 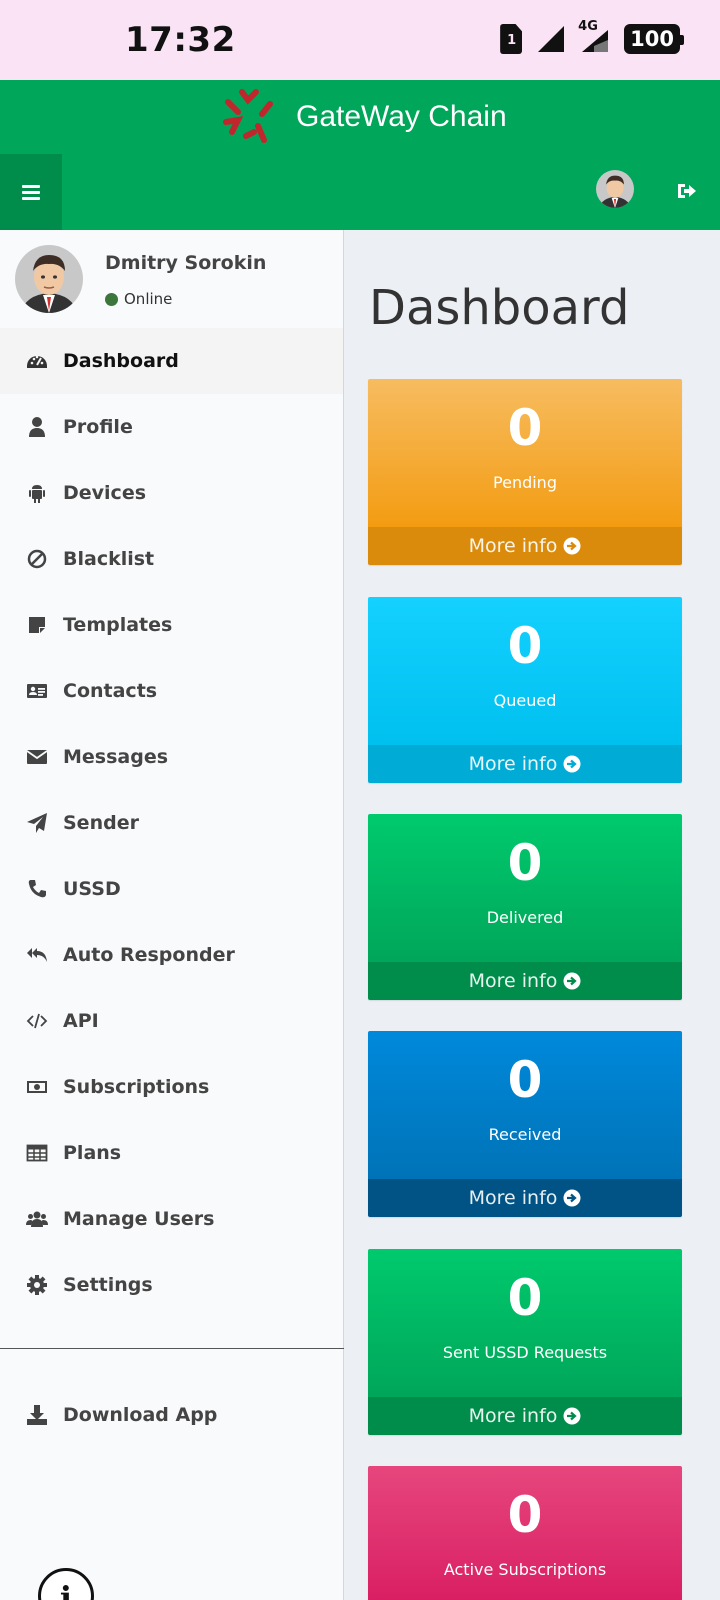 What do you see at coordinates (588, 26) in the screenshot?
I see `network-type: 4G` at bounding box center [588, 26].